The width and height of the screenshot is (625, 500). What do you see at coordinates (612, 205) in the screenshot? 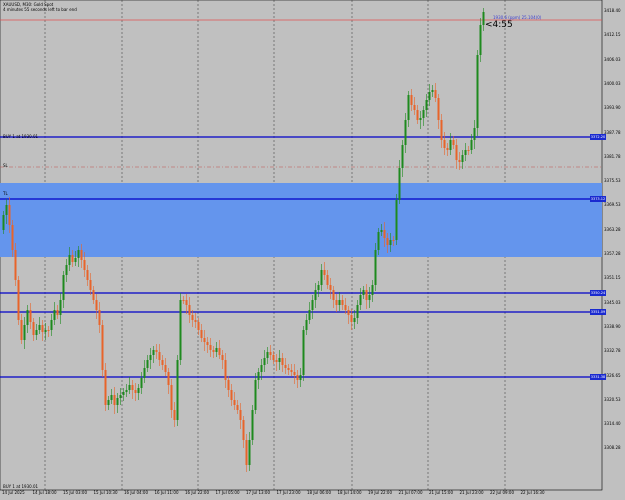
I see `price-axis-label: 3369.53` at bounding box center [612, 205].